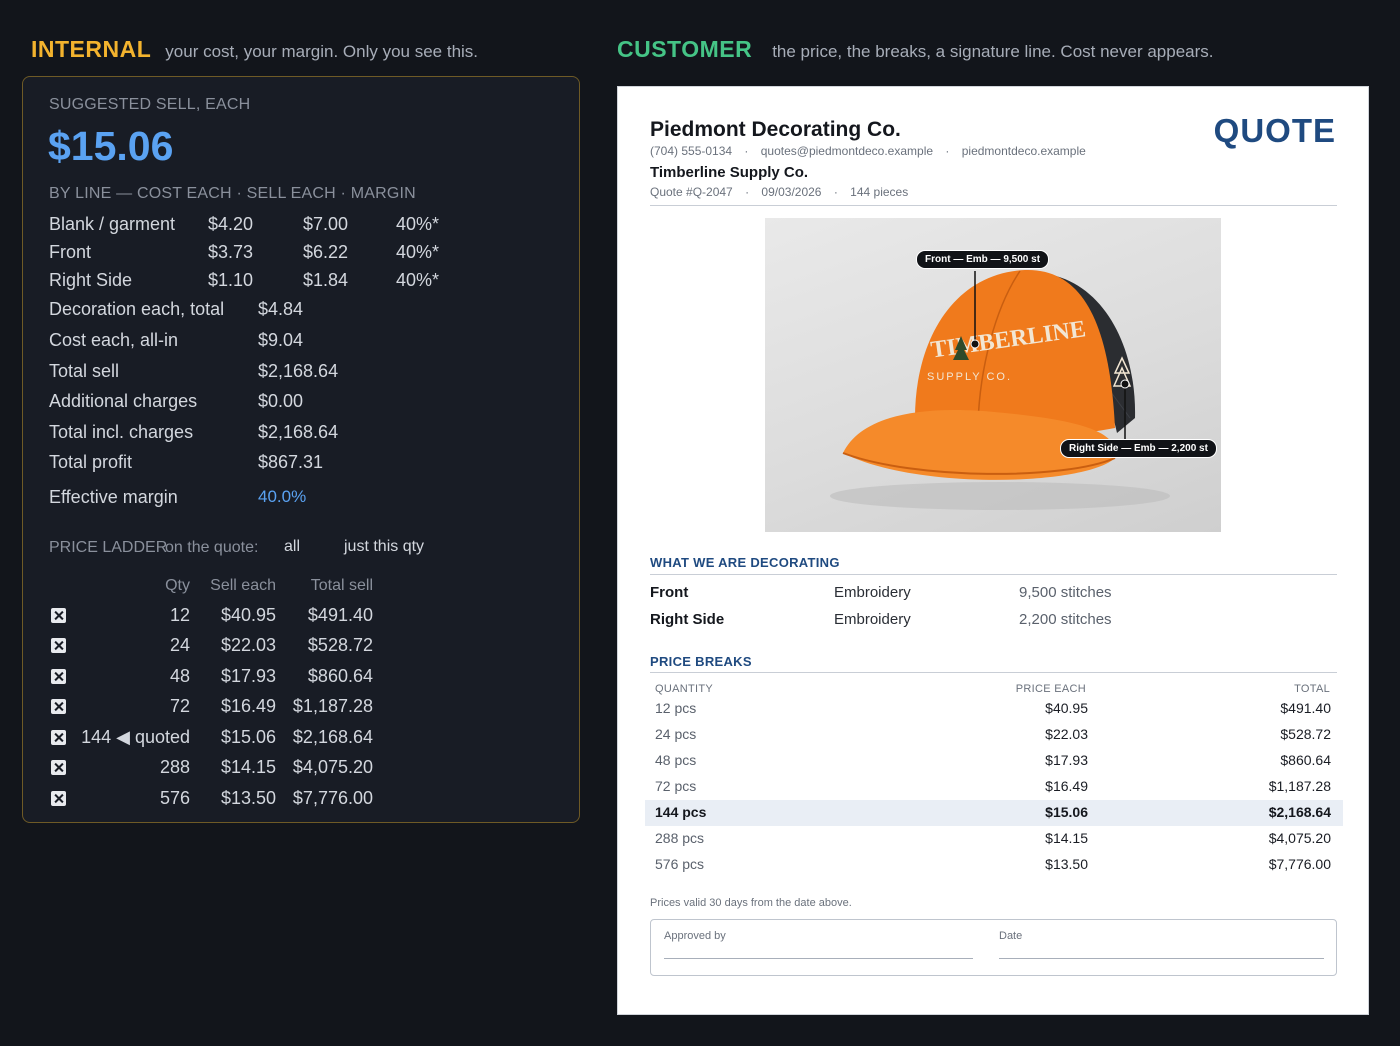 This screenshot has width=1400, height=1046. Describe the element at coordinates (1065, 619) in the screenshot. I see `decoration-detail: 2,200 stitches` at that location.